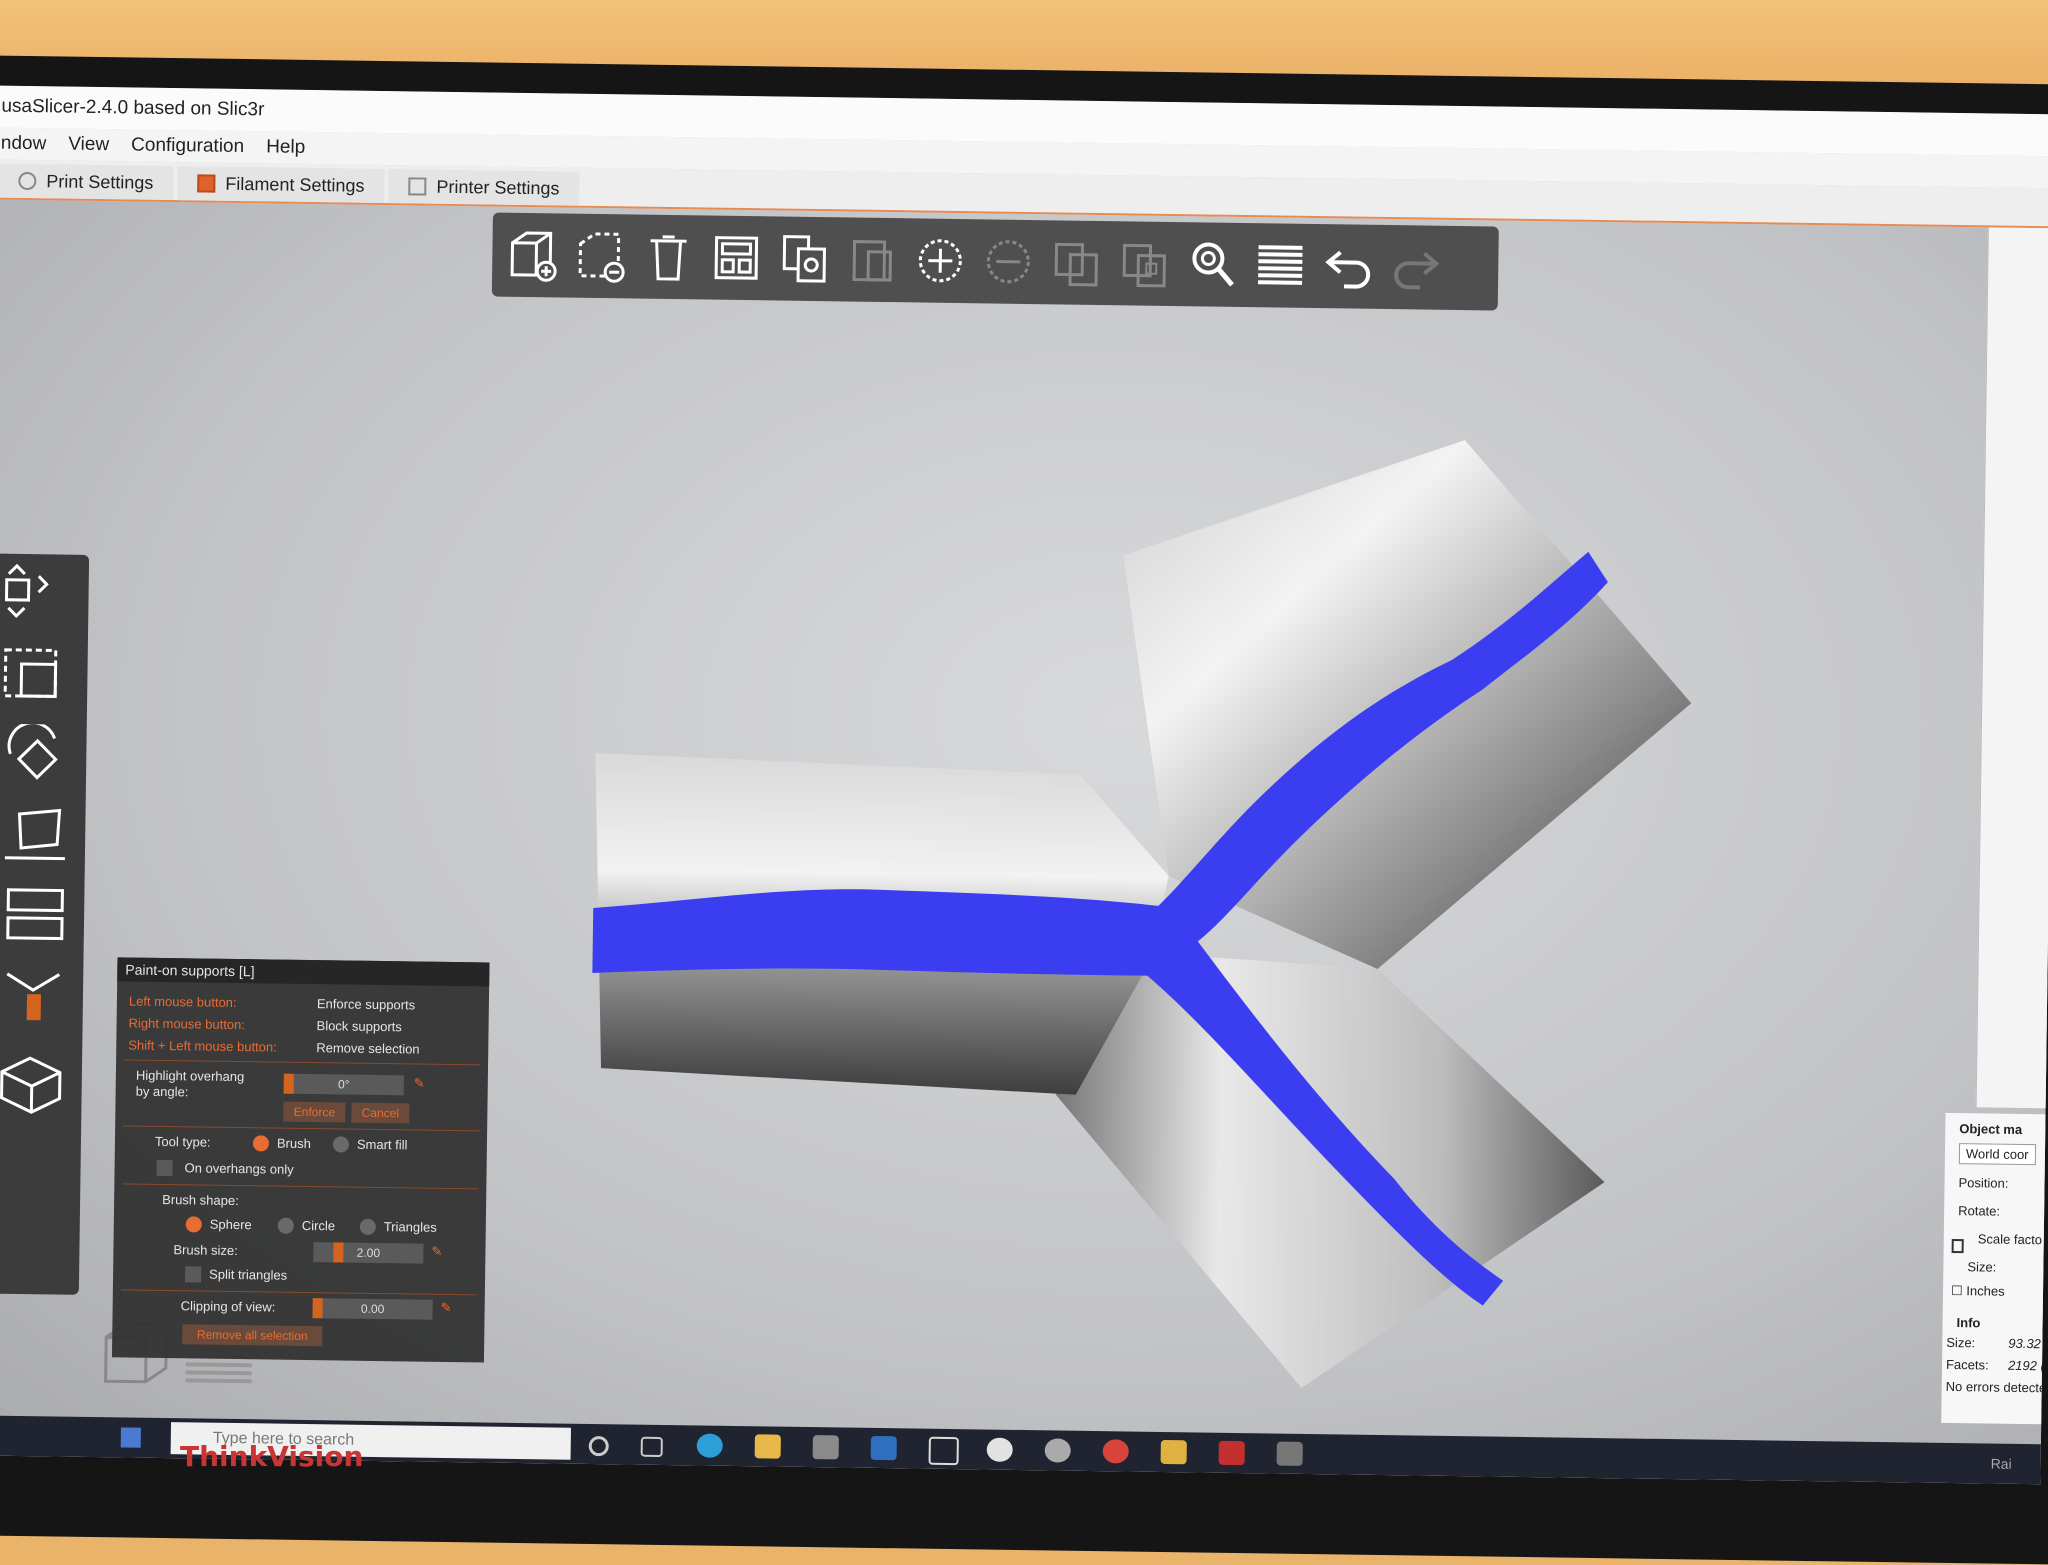 The width and height of the screenshot is (2048, 1565). What do you see at coordinates (228, 1306) in the screenshot?
I see `clipping-label: Clipping of view:` at bounding box center [228, 1306].